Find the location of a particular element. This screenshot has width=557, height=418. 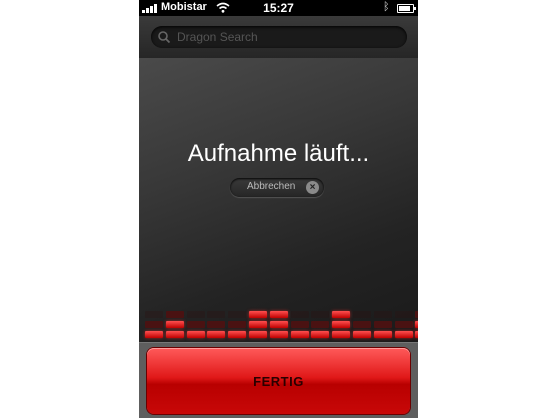

cancel-button: Abbrechen × is located at coordinates (277, 187).